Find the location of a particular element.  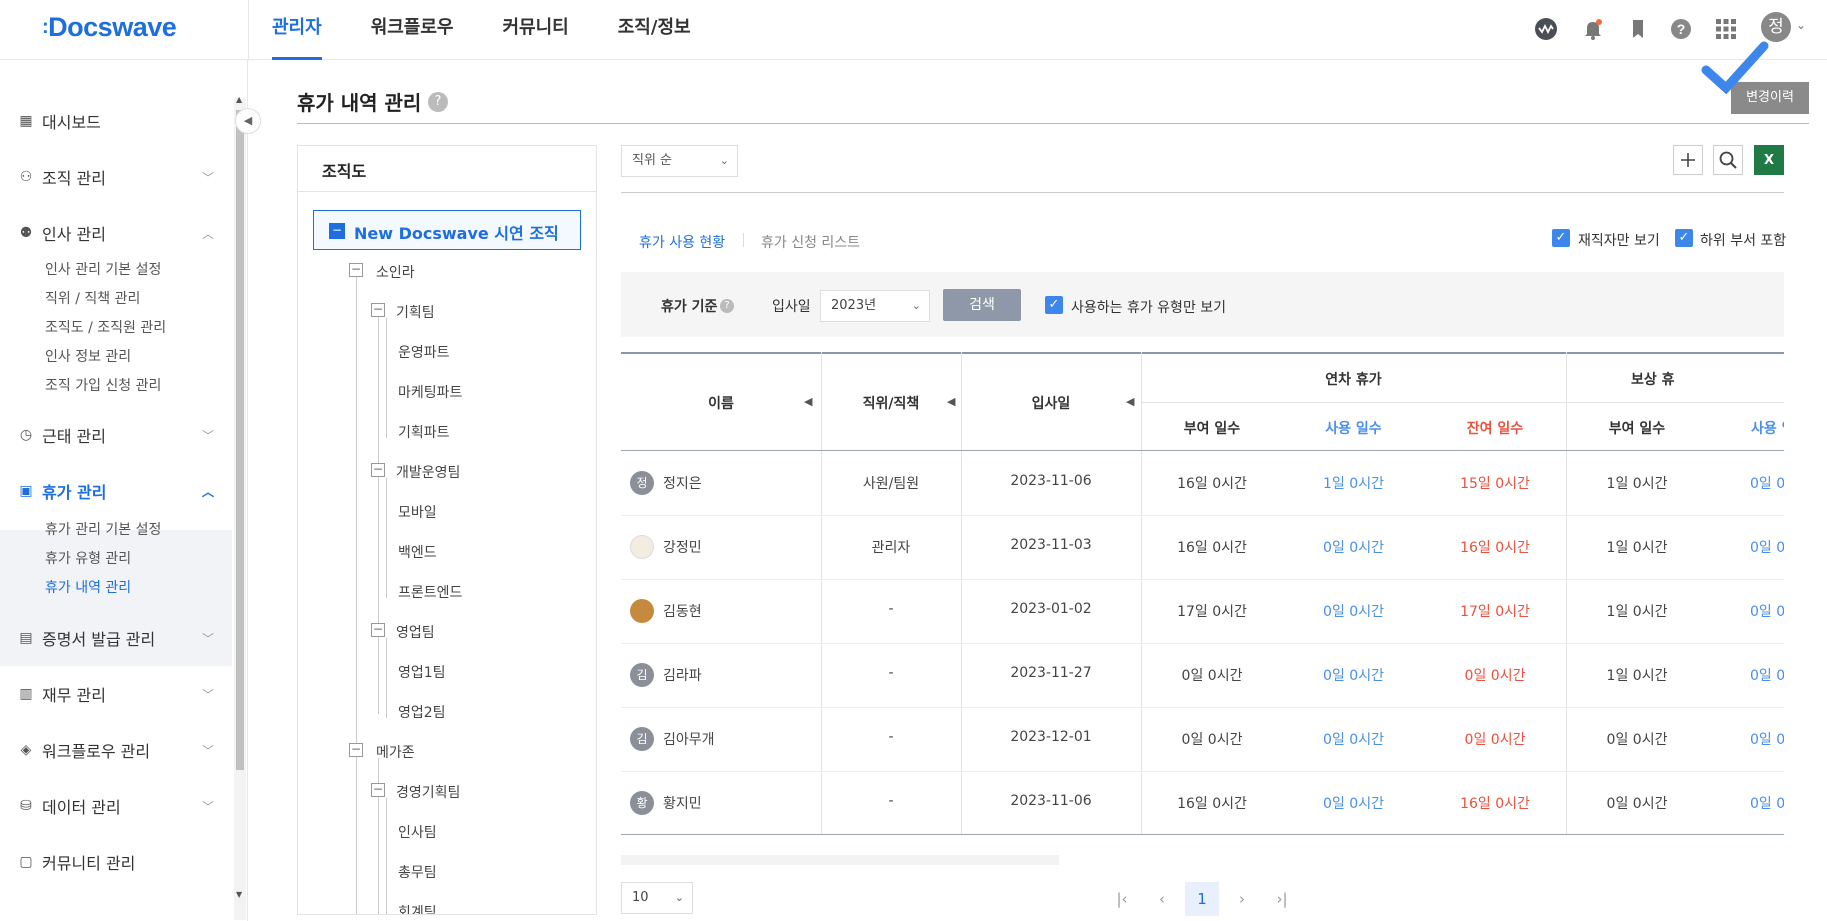

scroll-up-icon: ▲ is located at coordinates (239, 99).